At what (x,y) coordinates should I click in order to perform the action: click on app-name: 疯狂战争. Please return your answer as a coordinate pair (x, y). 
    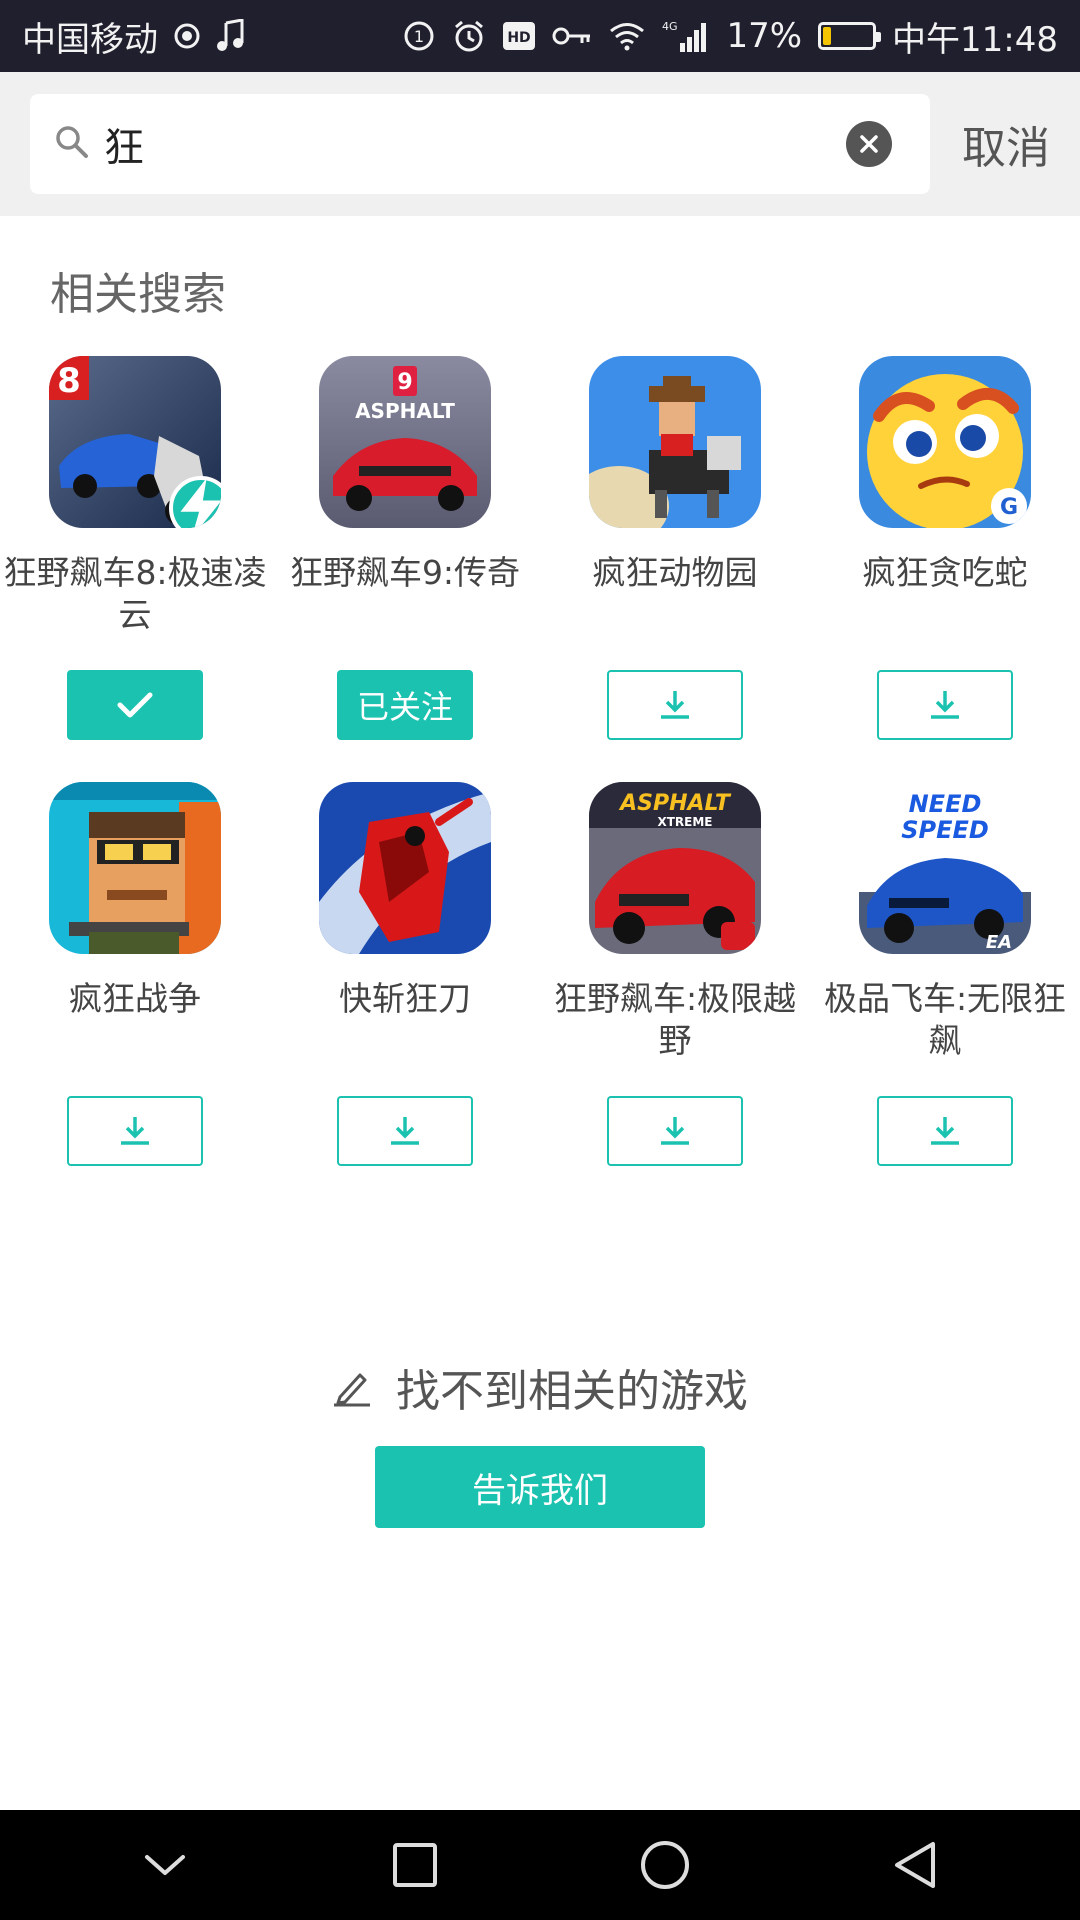
    Looking at the image, I should click on (135, 998).